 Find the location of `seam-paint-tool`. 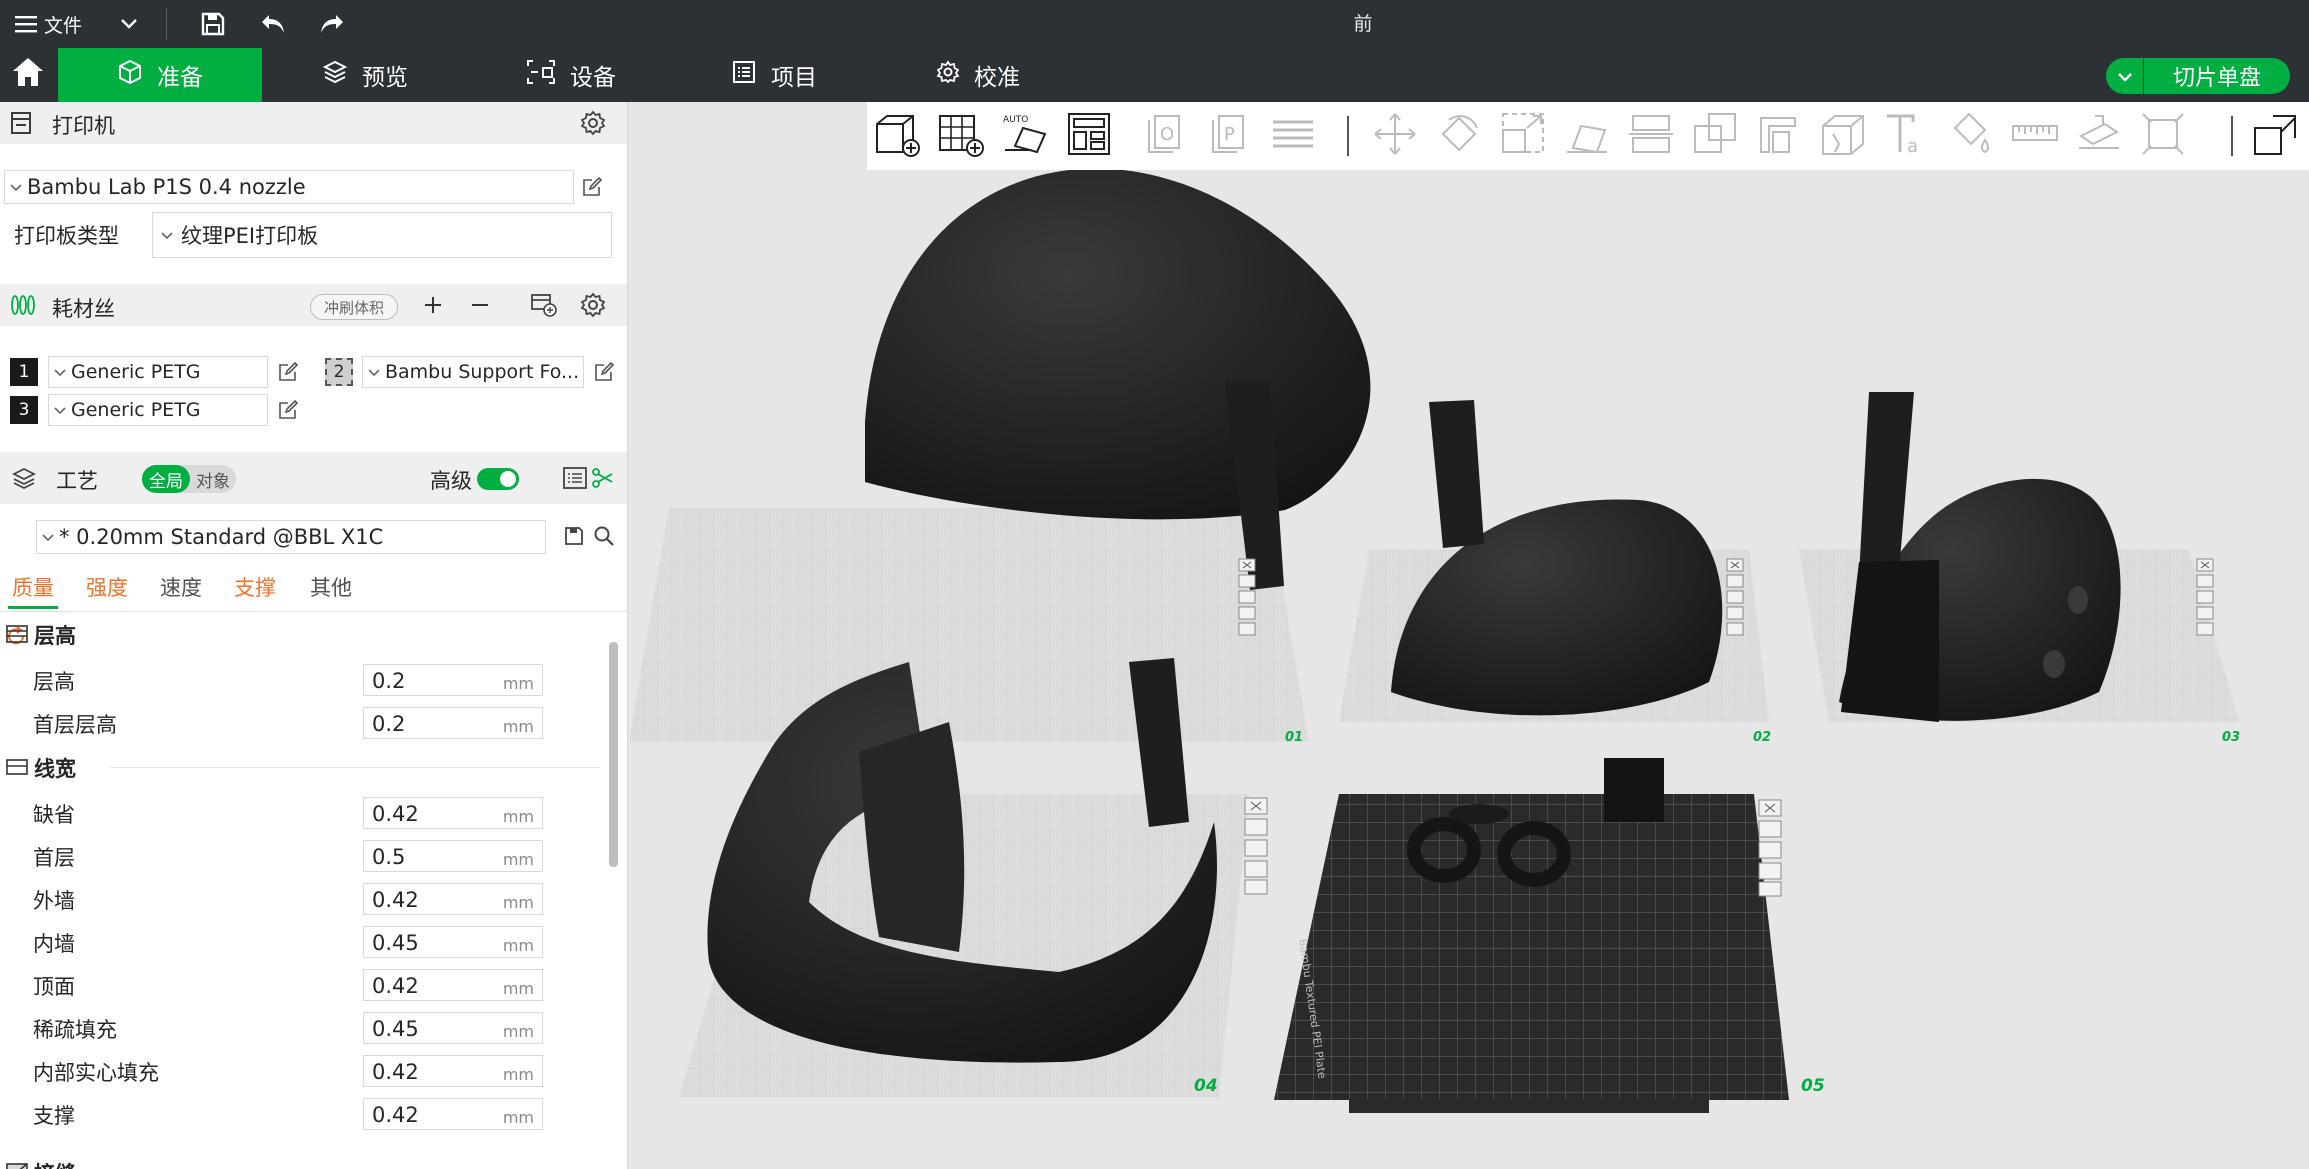

seam-paint-tool is located at coordinates (1843, 136).